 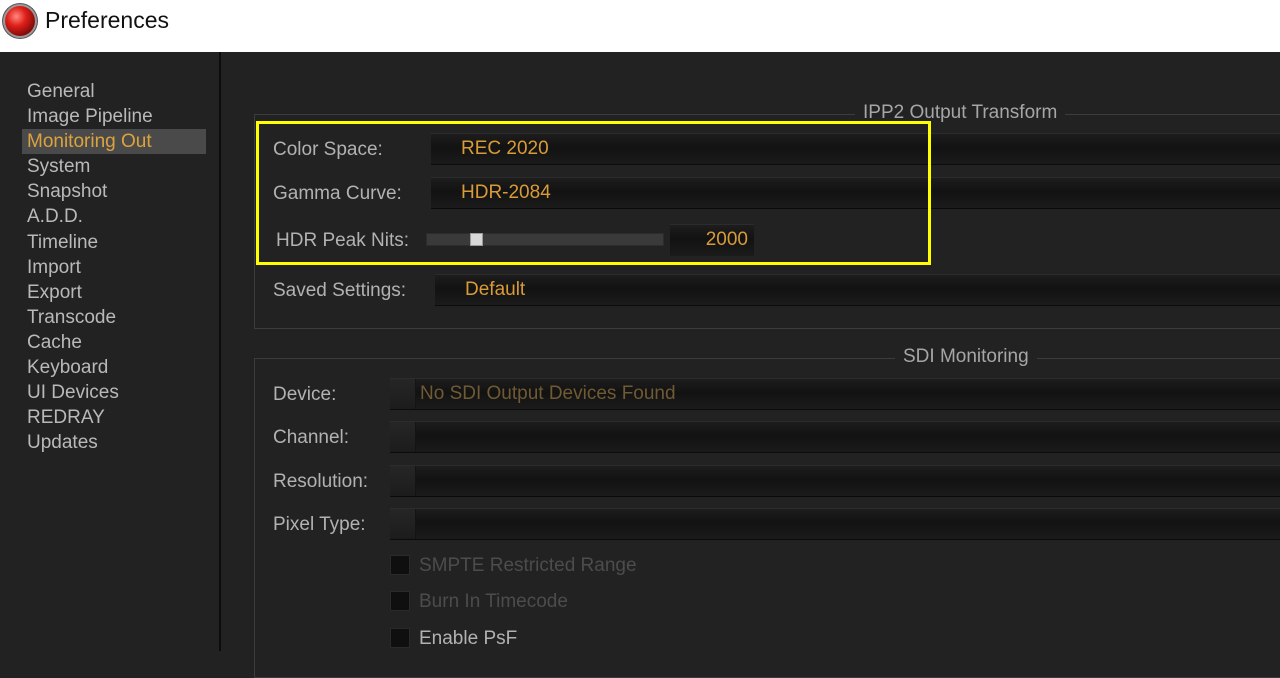 What do you see at coordinates (114, 342) in the screenshot?
I see `sidebar-item-cache: Cache` at bounding box center [114, 342].